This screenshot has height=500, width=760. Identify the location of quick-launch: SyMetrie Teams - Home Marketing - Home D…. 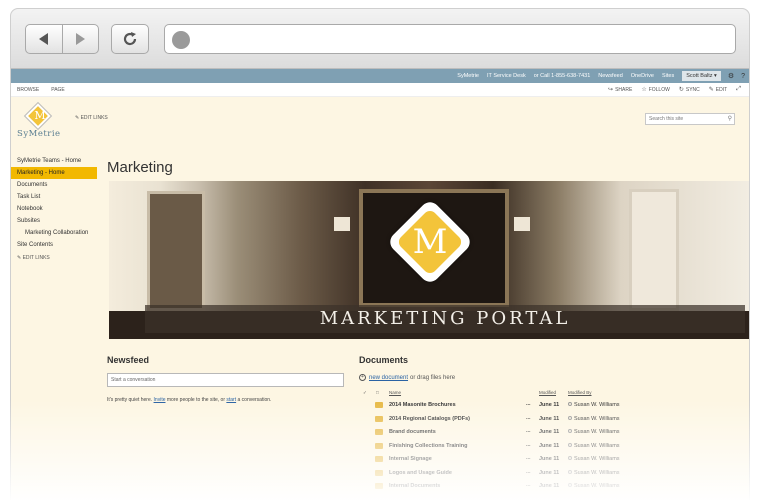
(54, 208).